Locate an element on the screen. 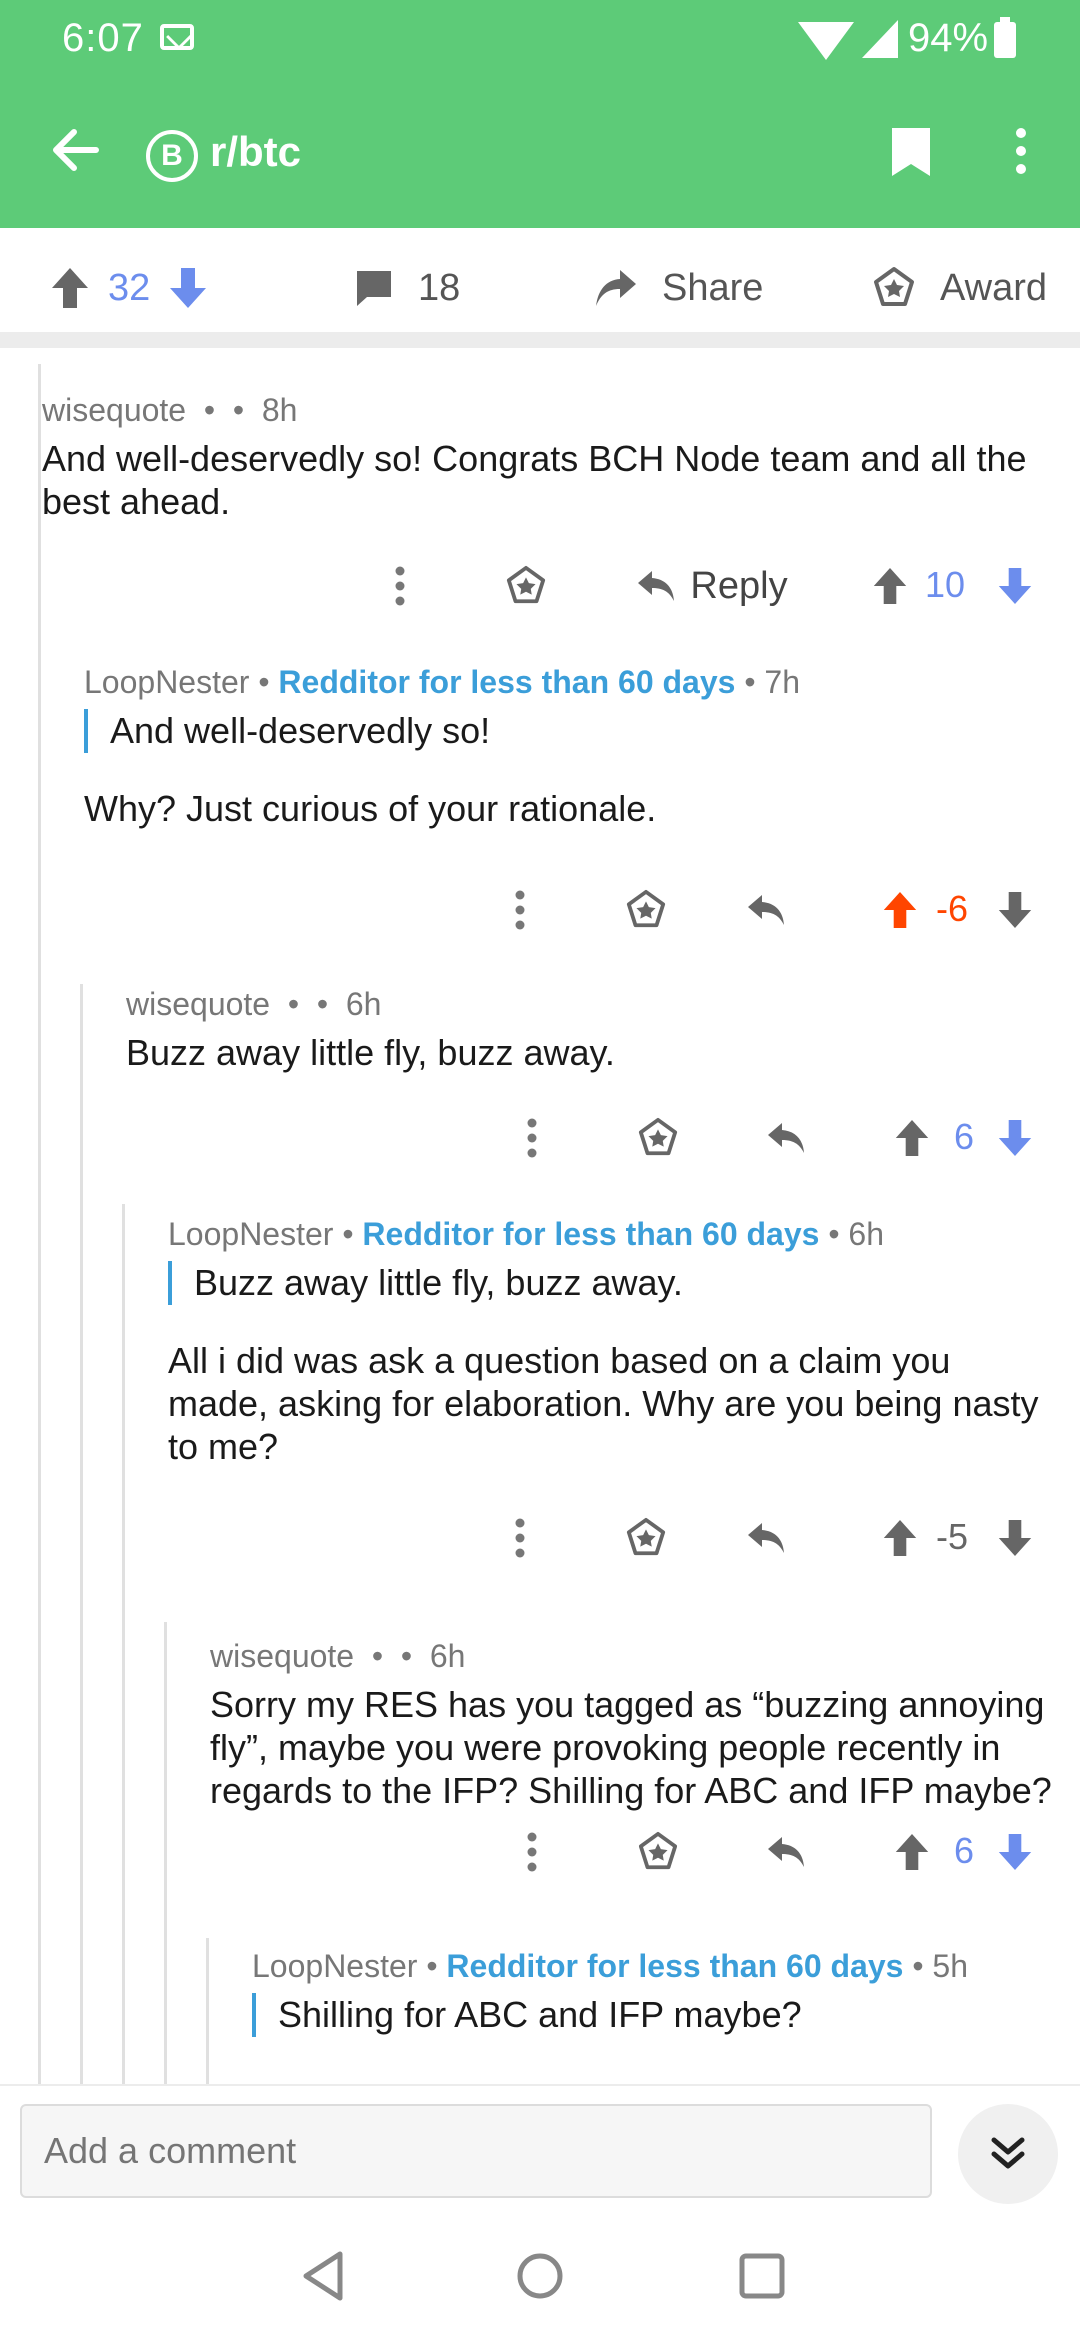  comment-score: 10 is located at coordinates (945, 584).